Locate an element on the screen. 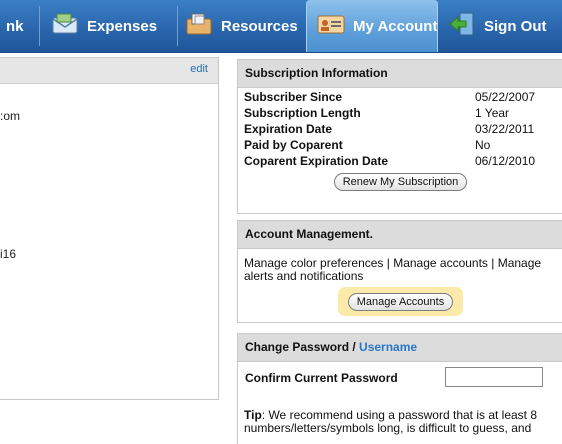 This screenshot has height=444, width=562. renew-button-wrap: Renew My Subscription is located at coordinates (400, 181).